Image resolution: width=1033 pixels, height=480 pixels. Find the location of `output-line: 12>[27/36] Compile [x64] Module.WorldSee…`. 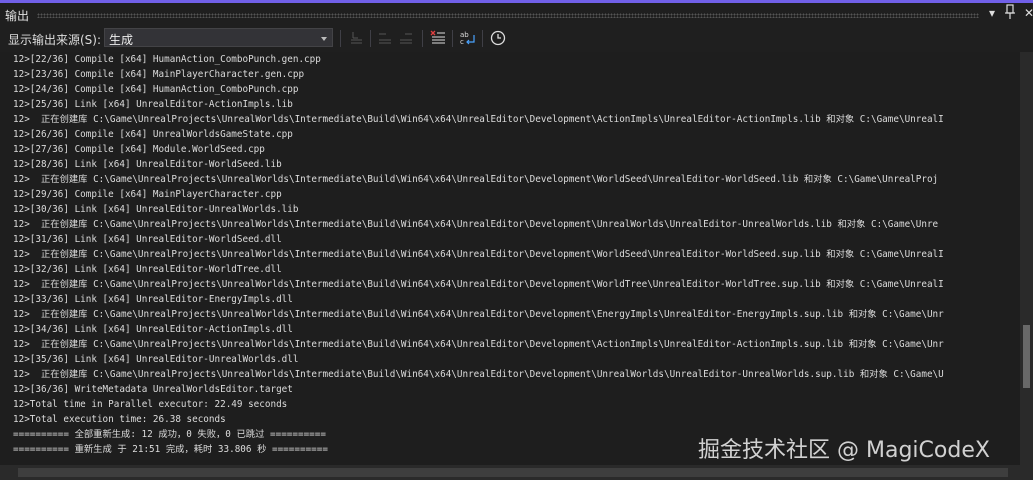

output-line: 12>[27/36] Compile [x64] Module.WorldSee… is located at coordinates (139, 149).